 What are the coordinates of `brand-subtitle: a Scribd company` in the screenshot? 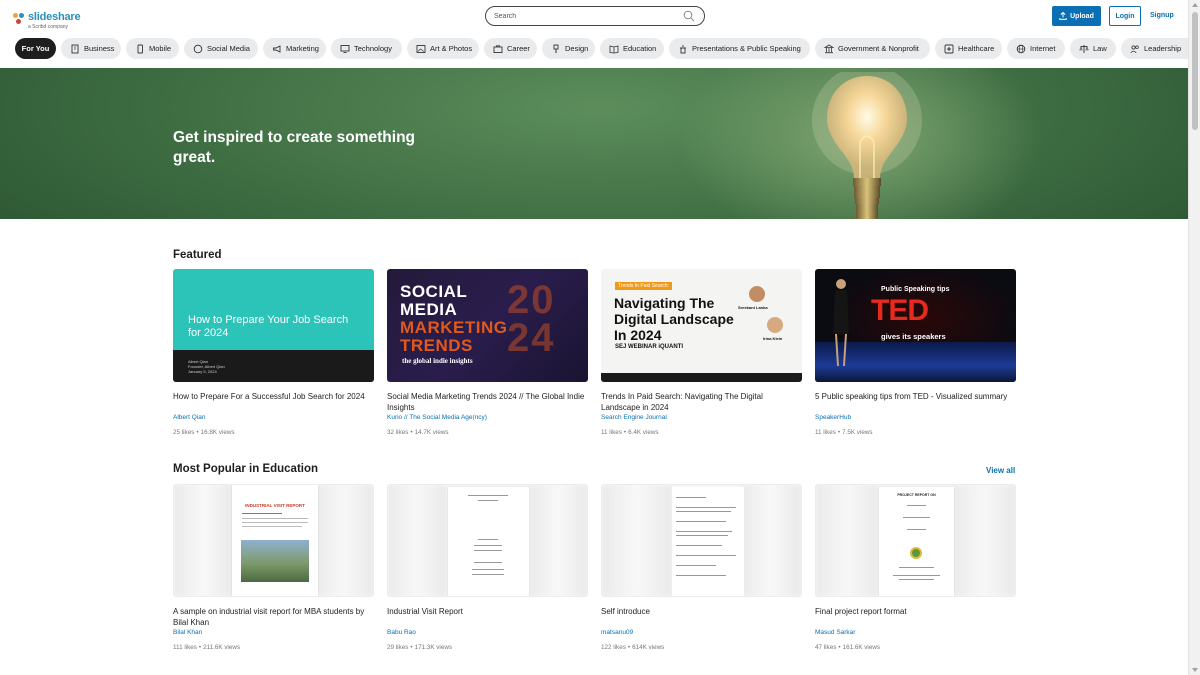 It's located at (48, 27).